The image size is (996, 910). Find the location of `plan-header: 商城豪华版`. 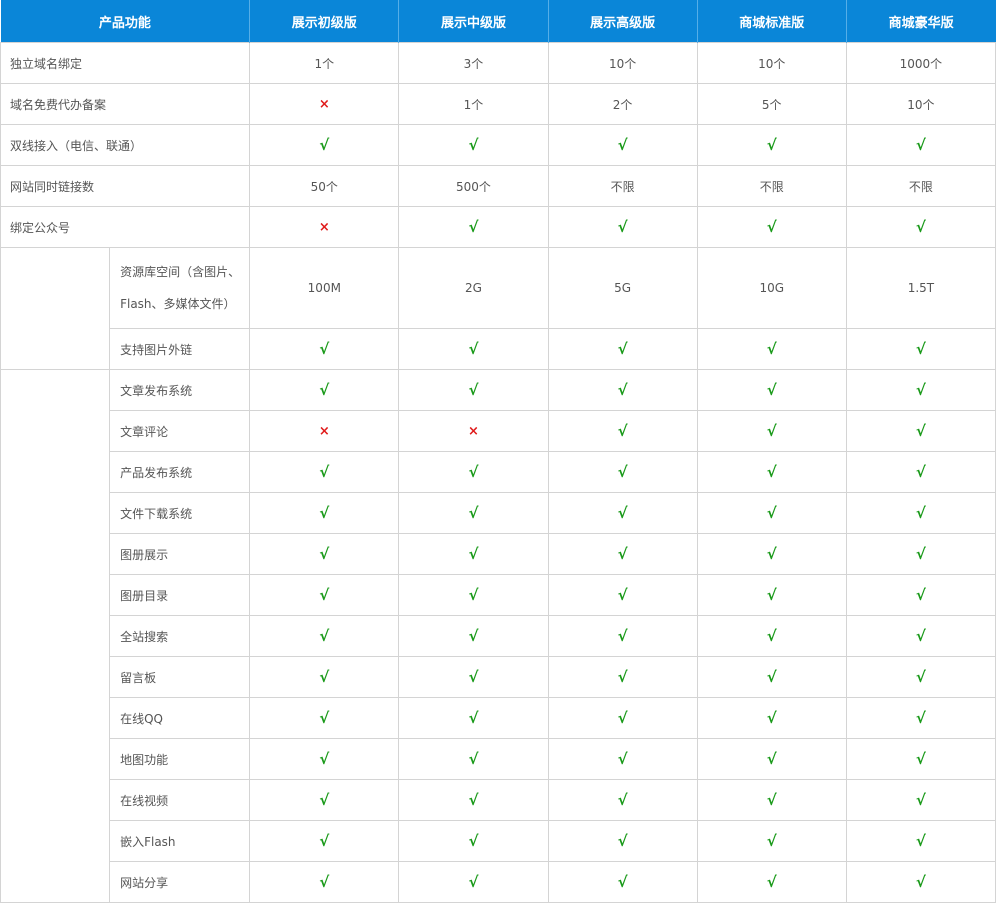

plan-header: 商城豪华版 is located at coordinates (920, 21).